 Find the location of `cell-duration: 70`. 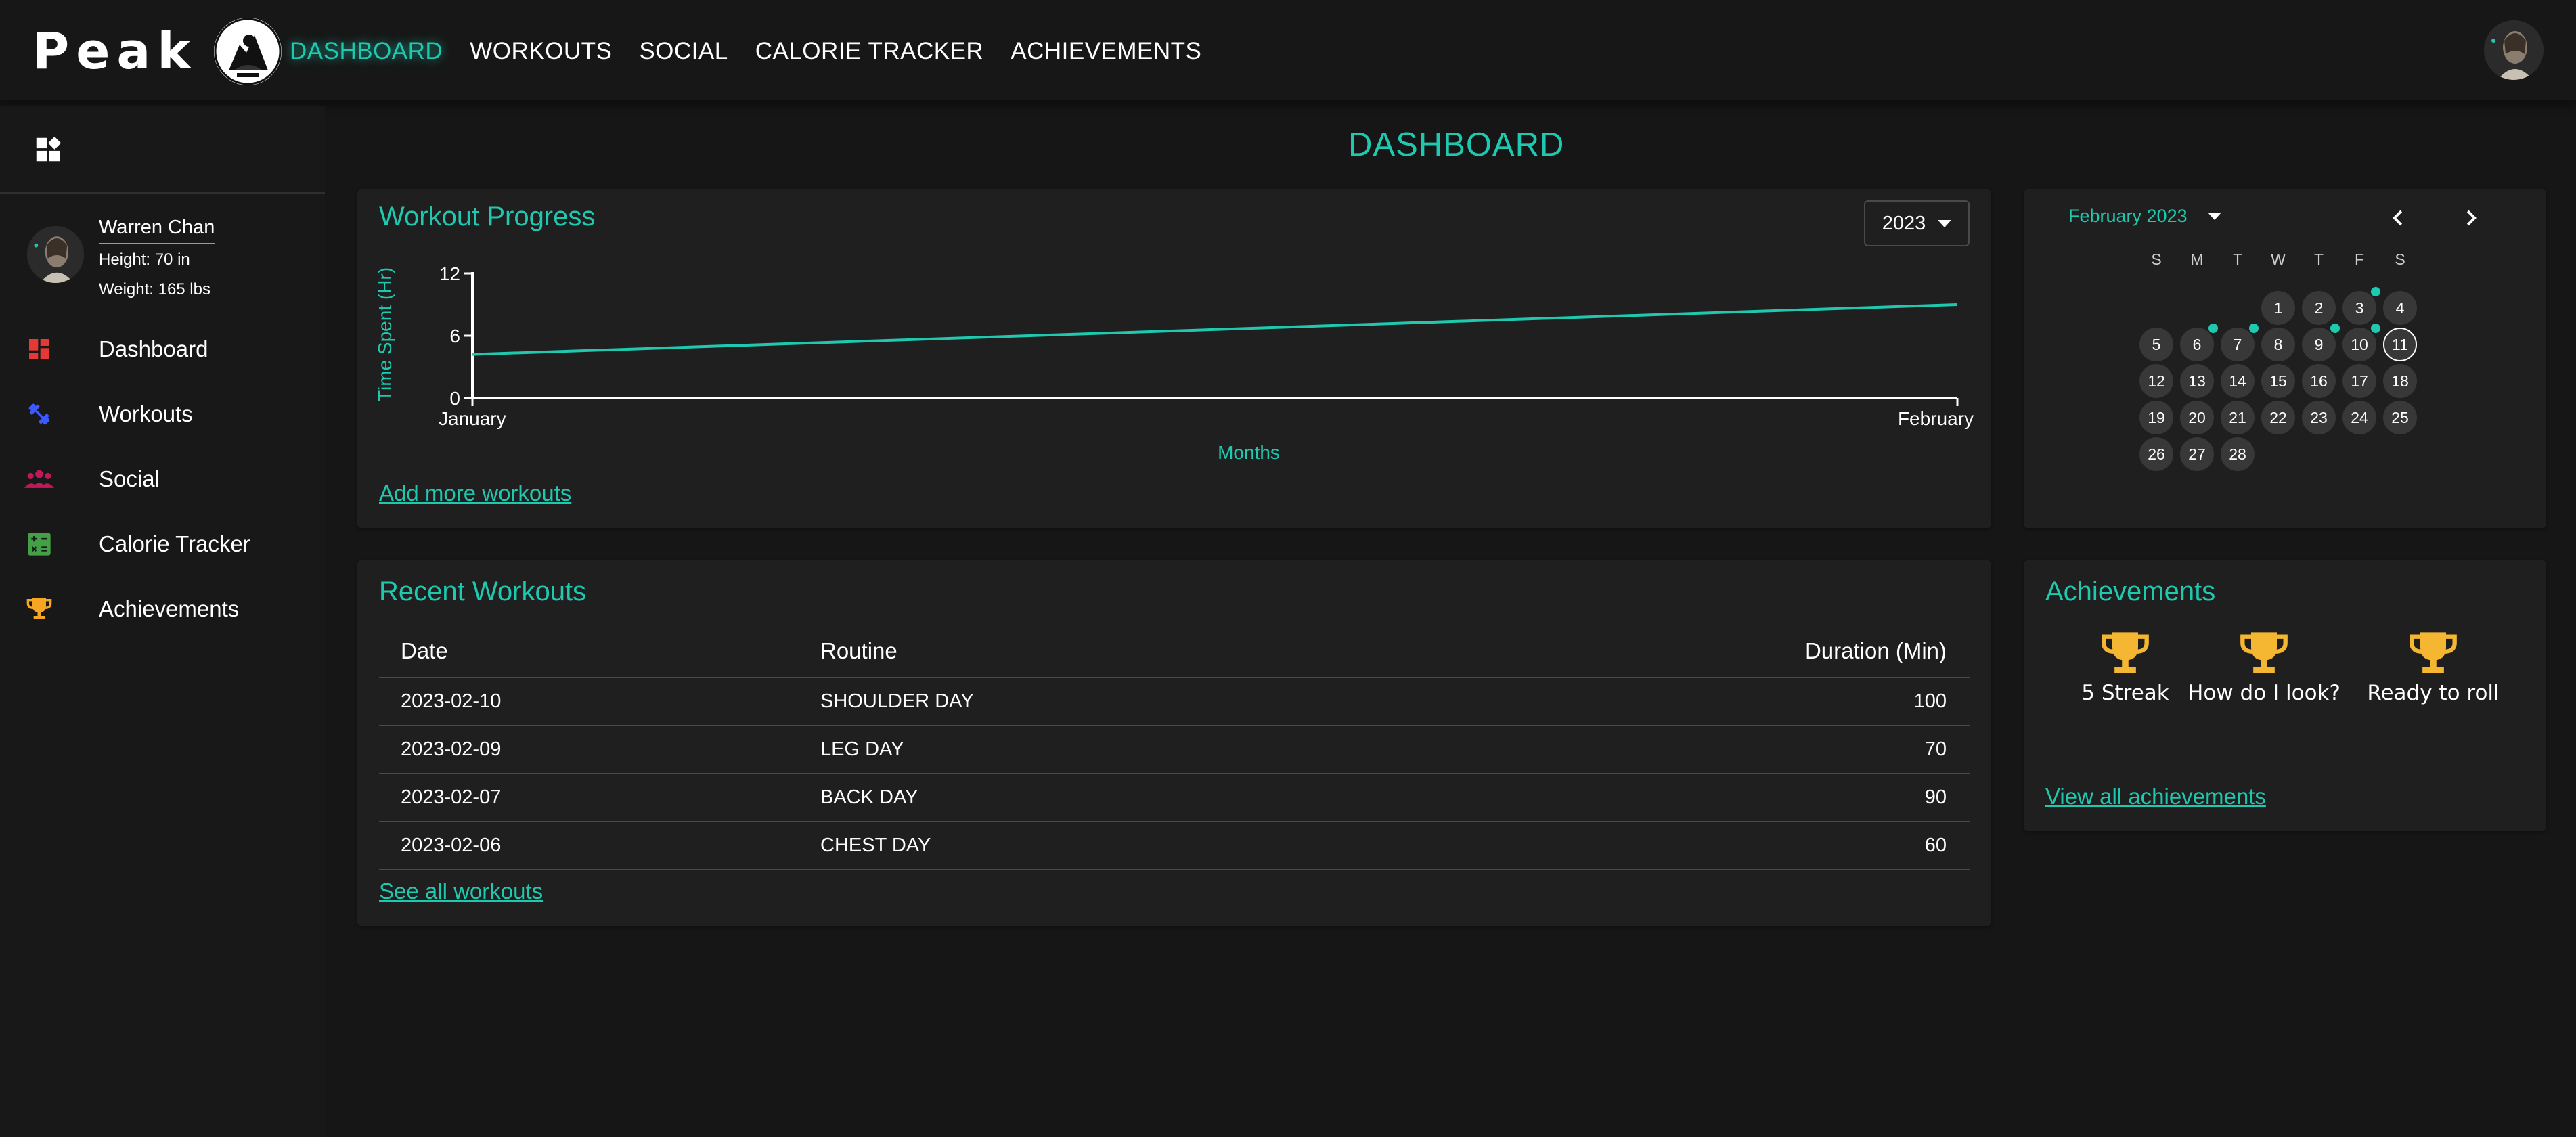

cell-duration: 70 is located at coordinates (1935, 749).